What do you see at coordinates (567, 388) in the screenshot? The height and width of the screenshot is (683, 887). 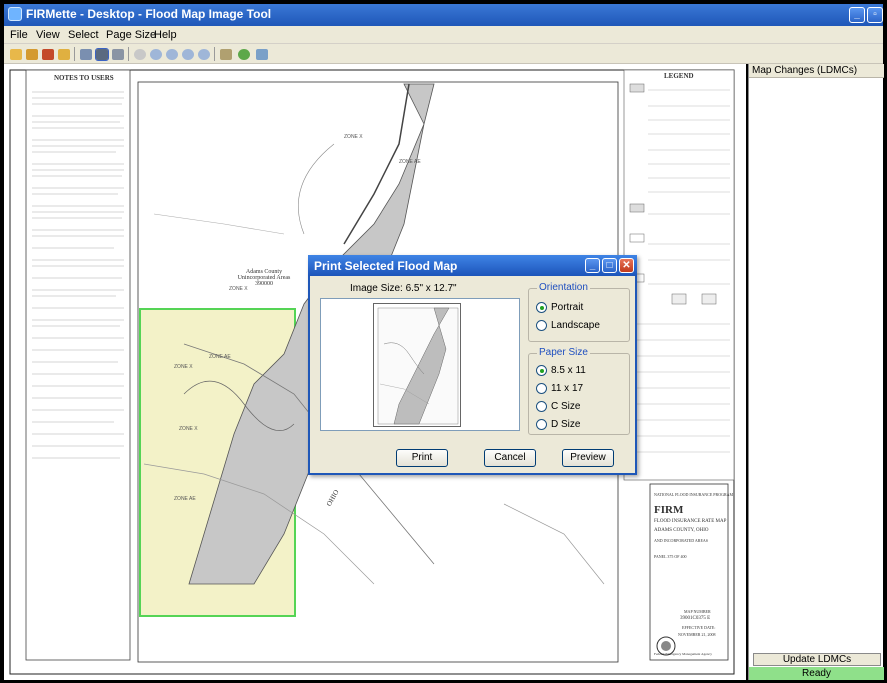 I see `paper-11x17-label: 11 x 17` at bounding box center [567, 388].